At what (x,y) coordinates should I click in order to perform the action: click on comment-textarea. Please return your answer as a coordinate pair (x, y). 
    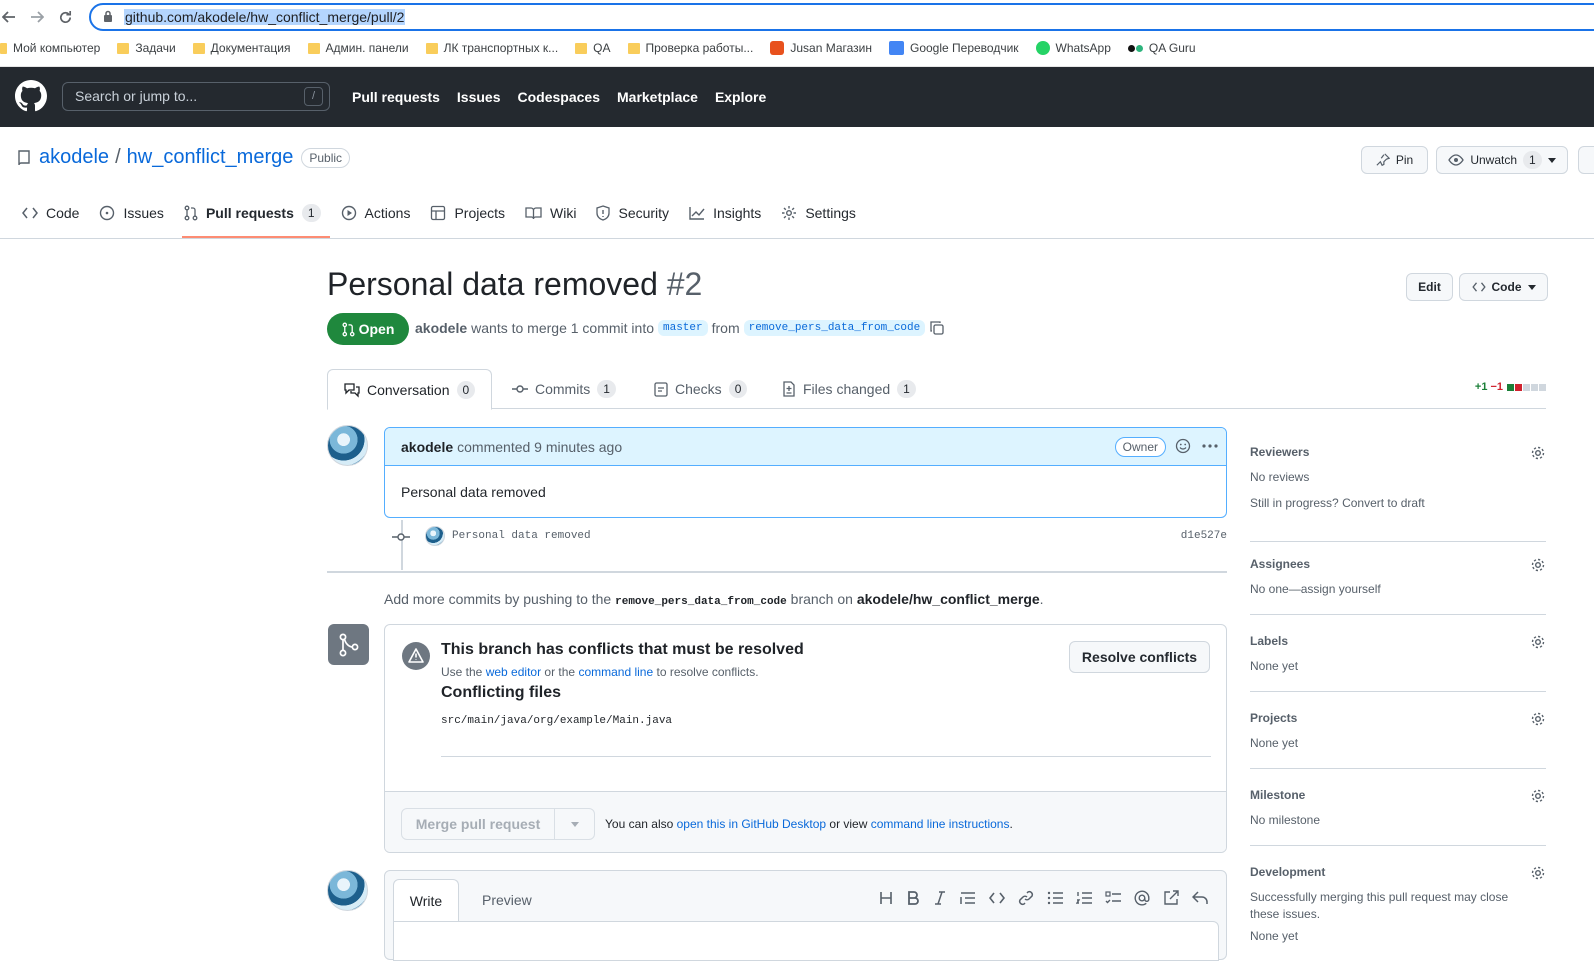
    Looking at the image, I should click on (806, 941).